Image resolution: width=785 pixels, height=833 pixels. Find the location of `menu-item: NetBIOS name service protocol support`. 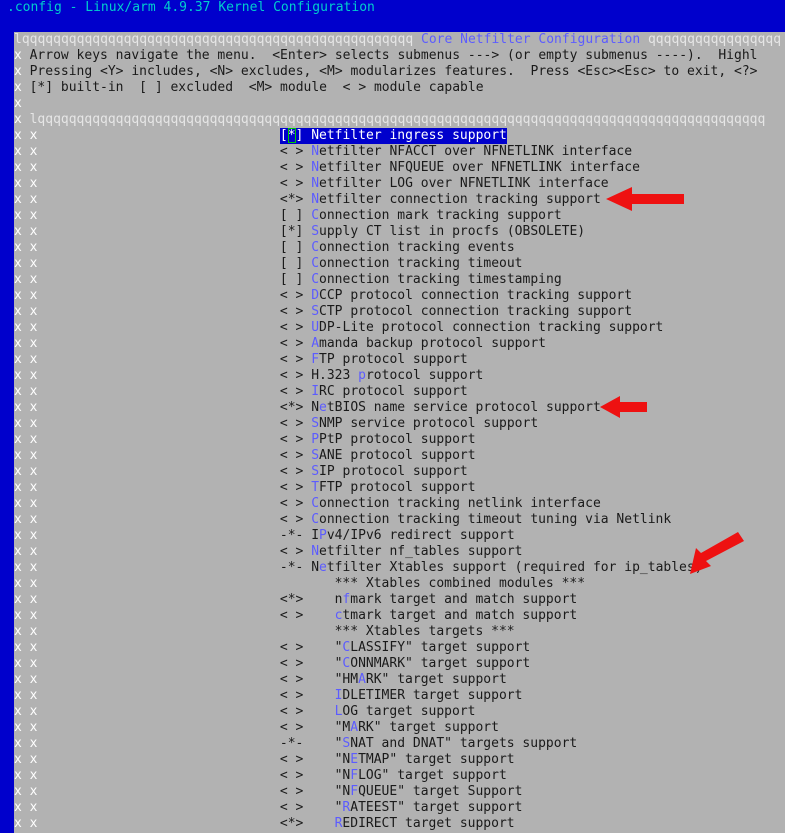

menu-item: NetBIOS name service protocol support is located at coordinates (456, 408).